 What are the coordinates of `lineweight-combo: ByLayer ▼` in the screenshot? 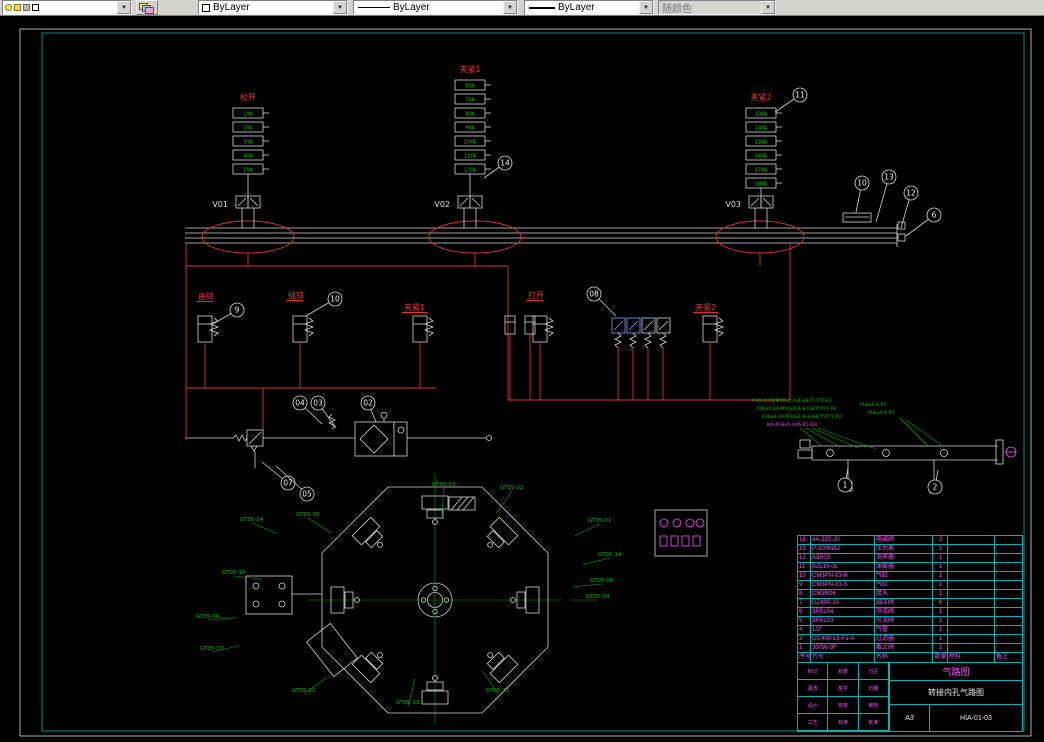 It's located at (589, 7).